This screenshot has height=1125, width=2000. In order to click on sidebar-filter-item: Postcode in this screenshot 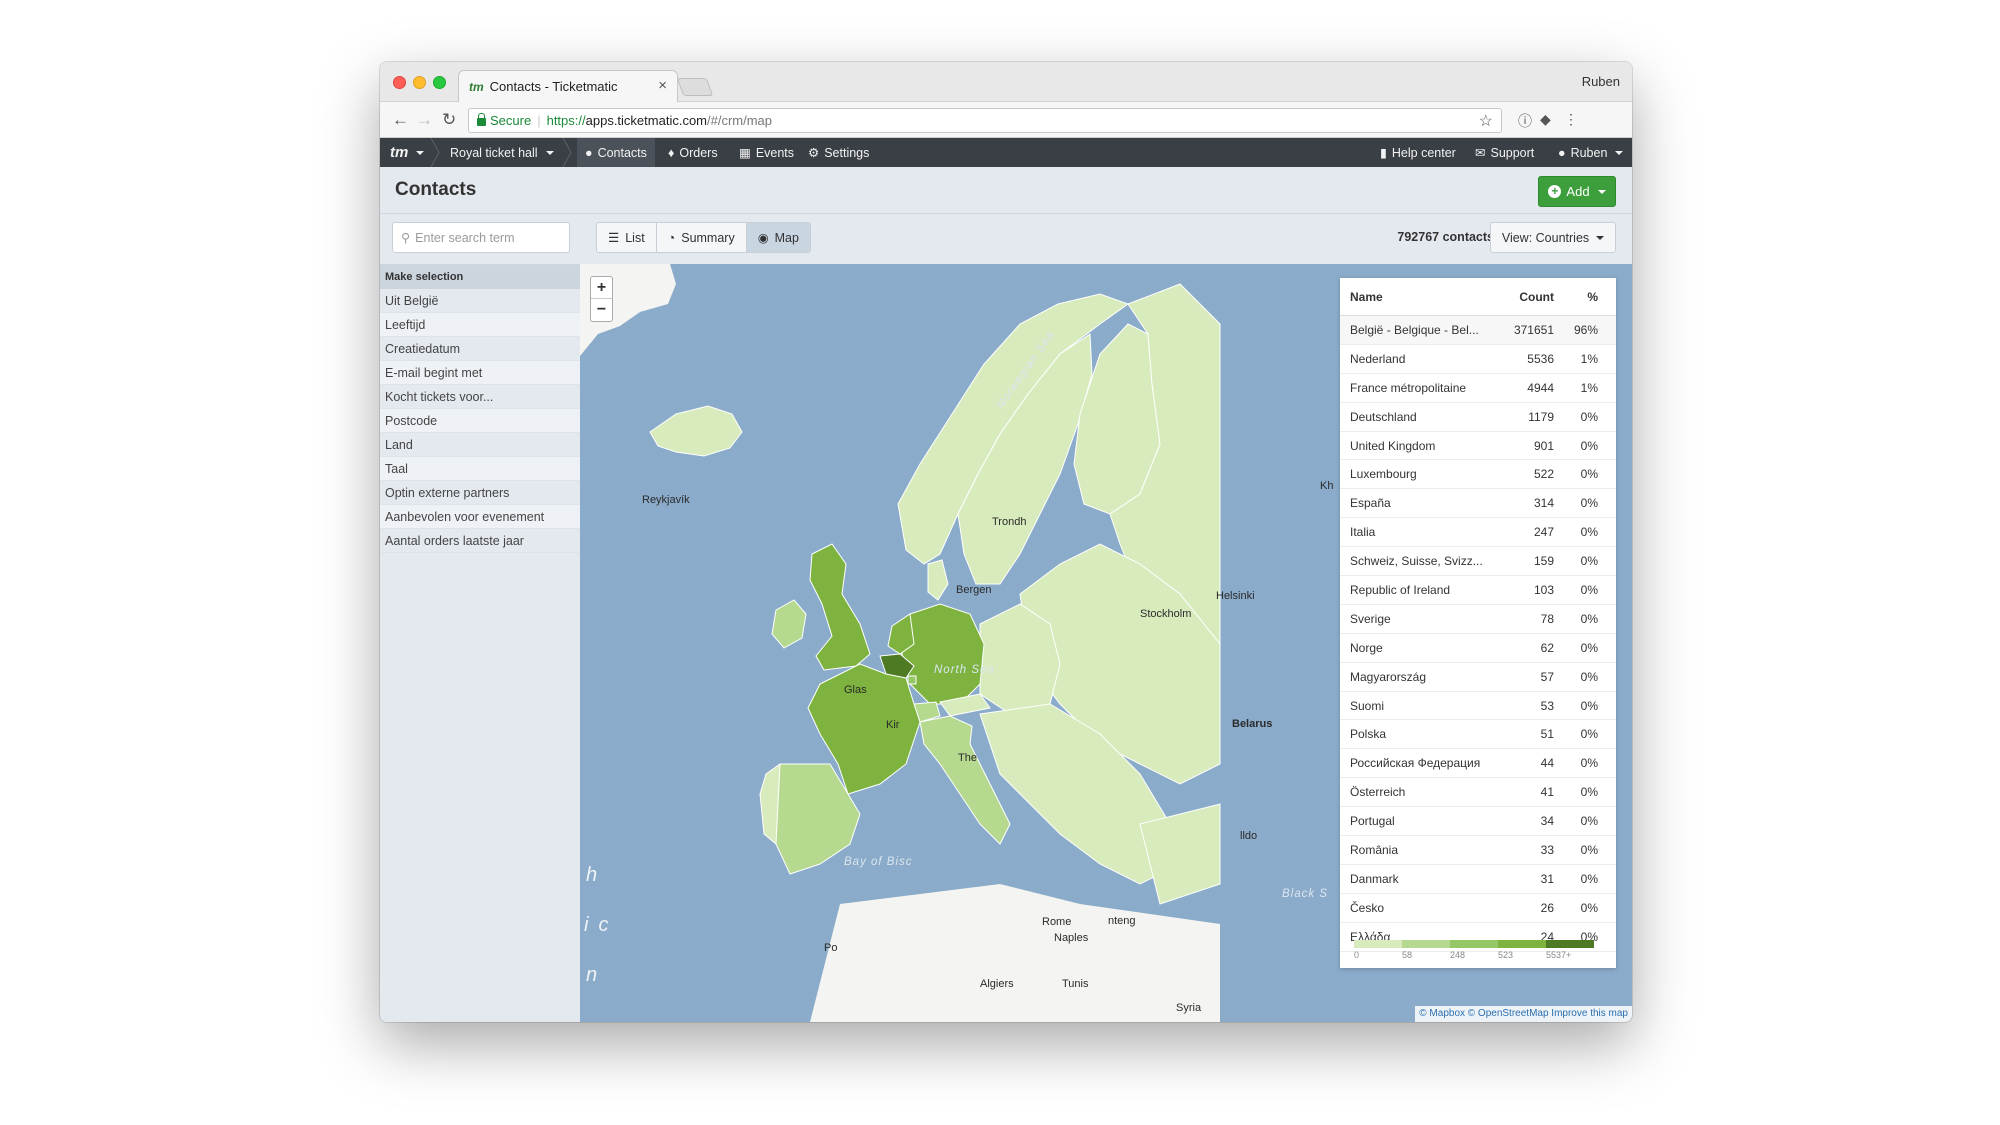, I will do `click(480, 421)`.